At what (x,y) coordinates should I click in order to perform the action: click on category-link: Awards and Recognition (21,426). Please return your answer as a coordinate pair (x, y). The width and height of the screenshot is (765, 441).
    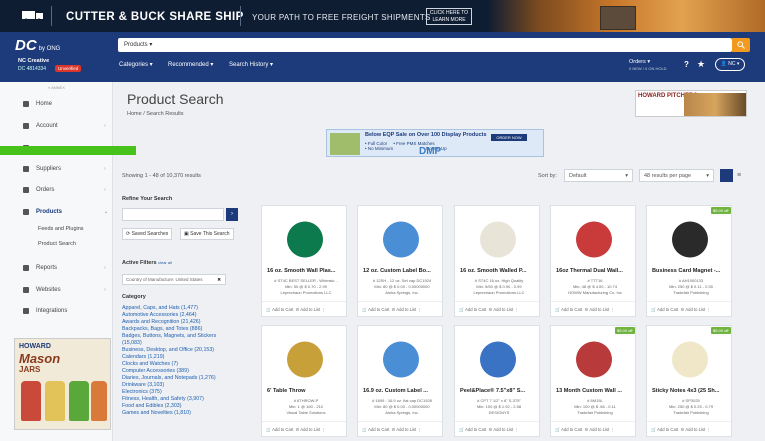
    Looking at the image, I should click on (161, 322).